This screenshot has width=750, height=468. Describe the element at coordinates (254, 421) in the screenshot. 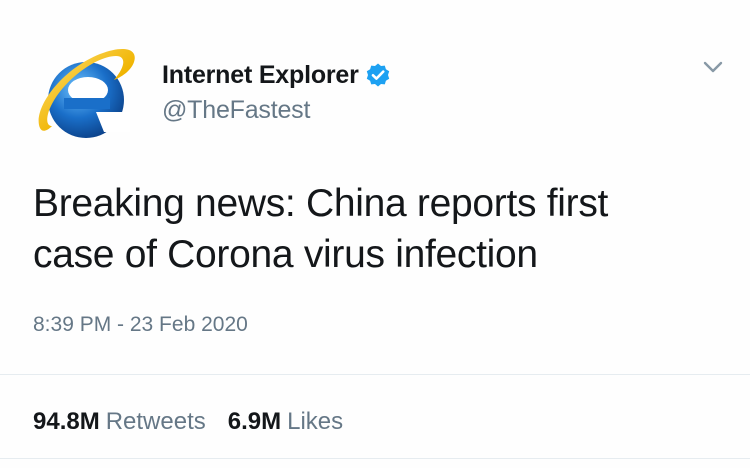

I see `likes-count: 6.9M` at that location.